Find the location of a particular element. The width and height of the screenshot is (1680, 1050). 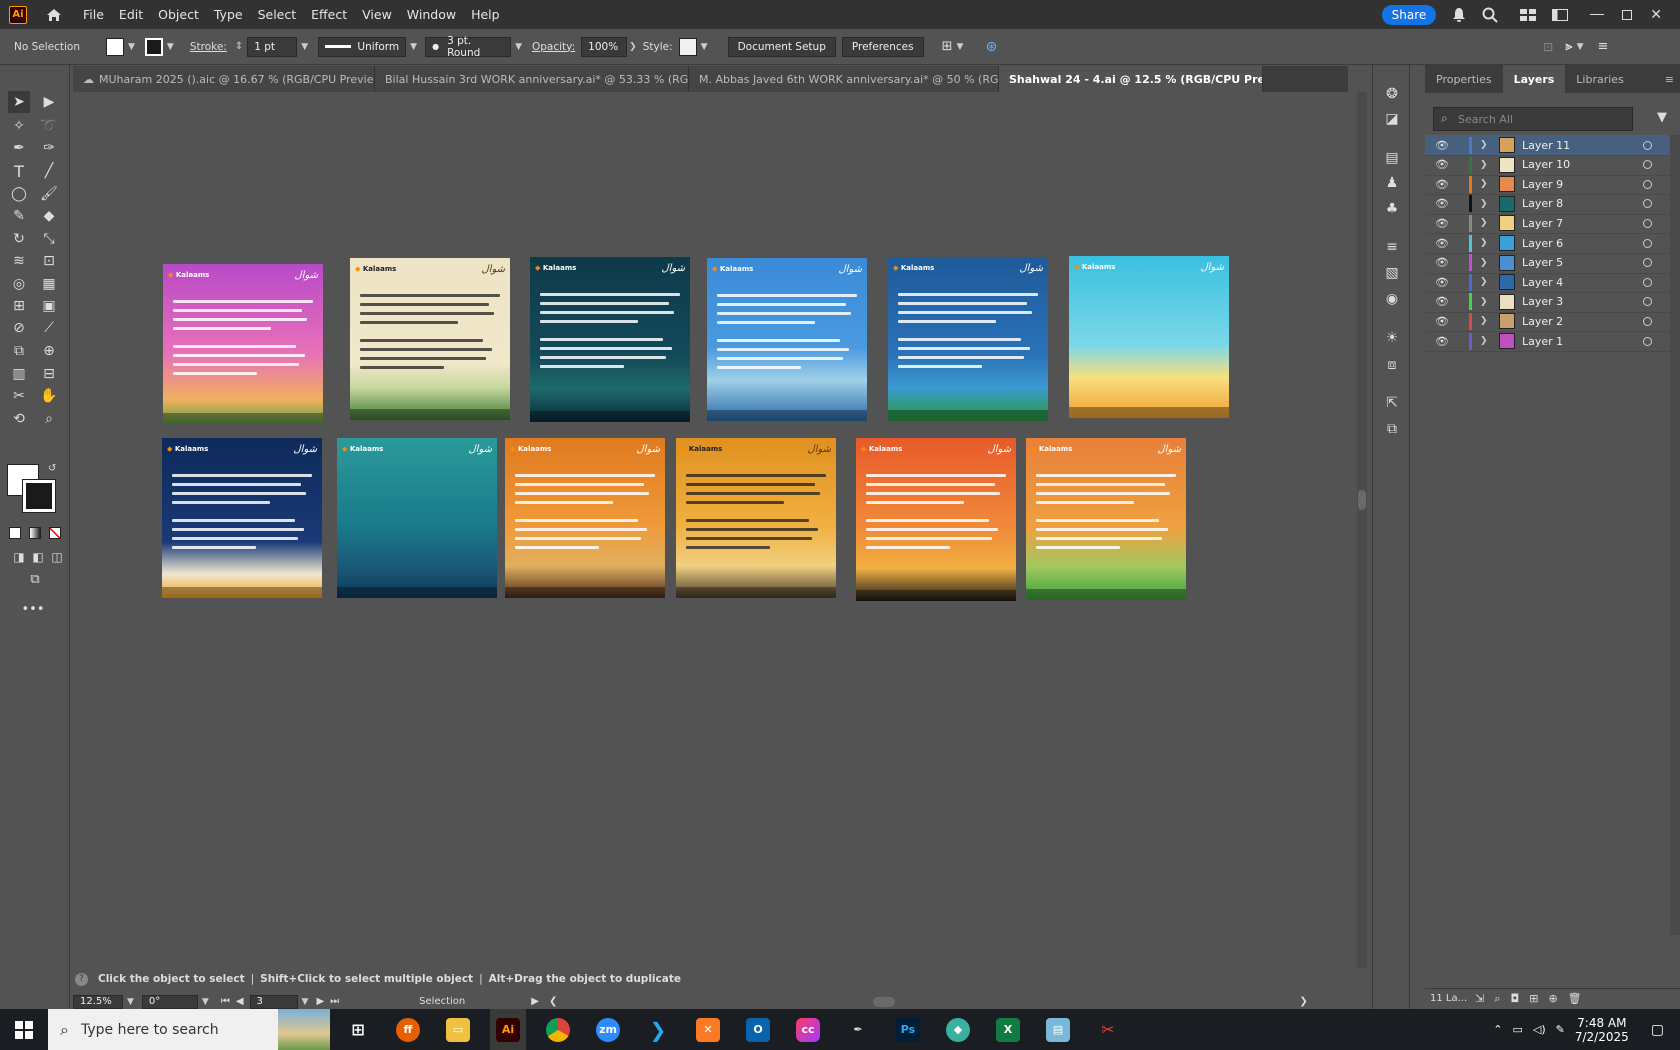

color-guide-icon: ☀ is located at coordinates (1392, 338).